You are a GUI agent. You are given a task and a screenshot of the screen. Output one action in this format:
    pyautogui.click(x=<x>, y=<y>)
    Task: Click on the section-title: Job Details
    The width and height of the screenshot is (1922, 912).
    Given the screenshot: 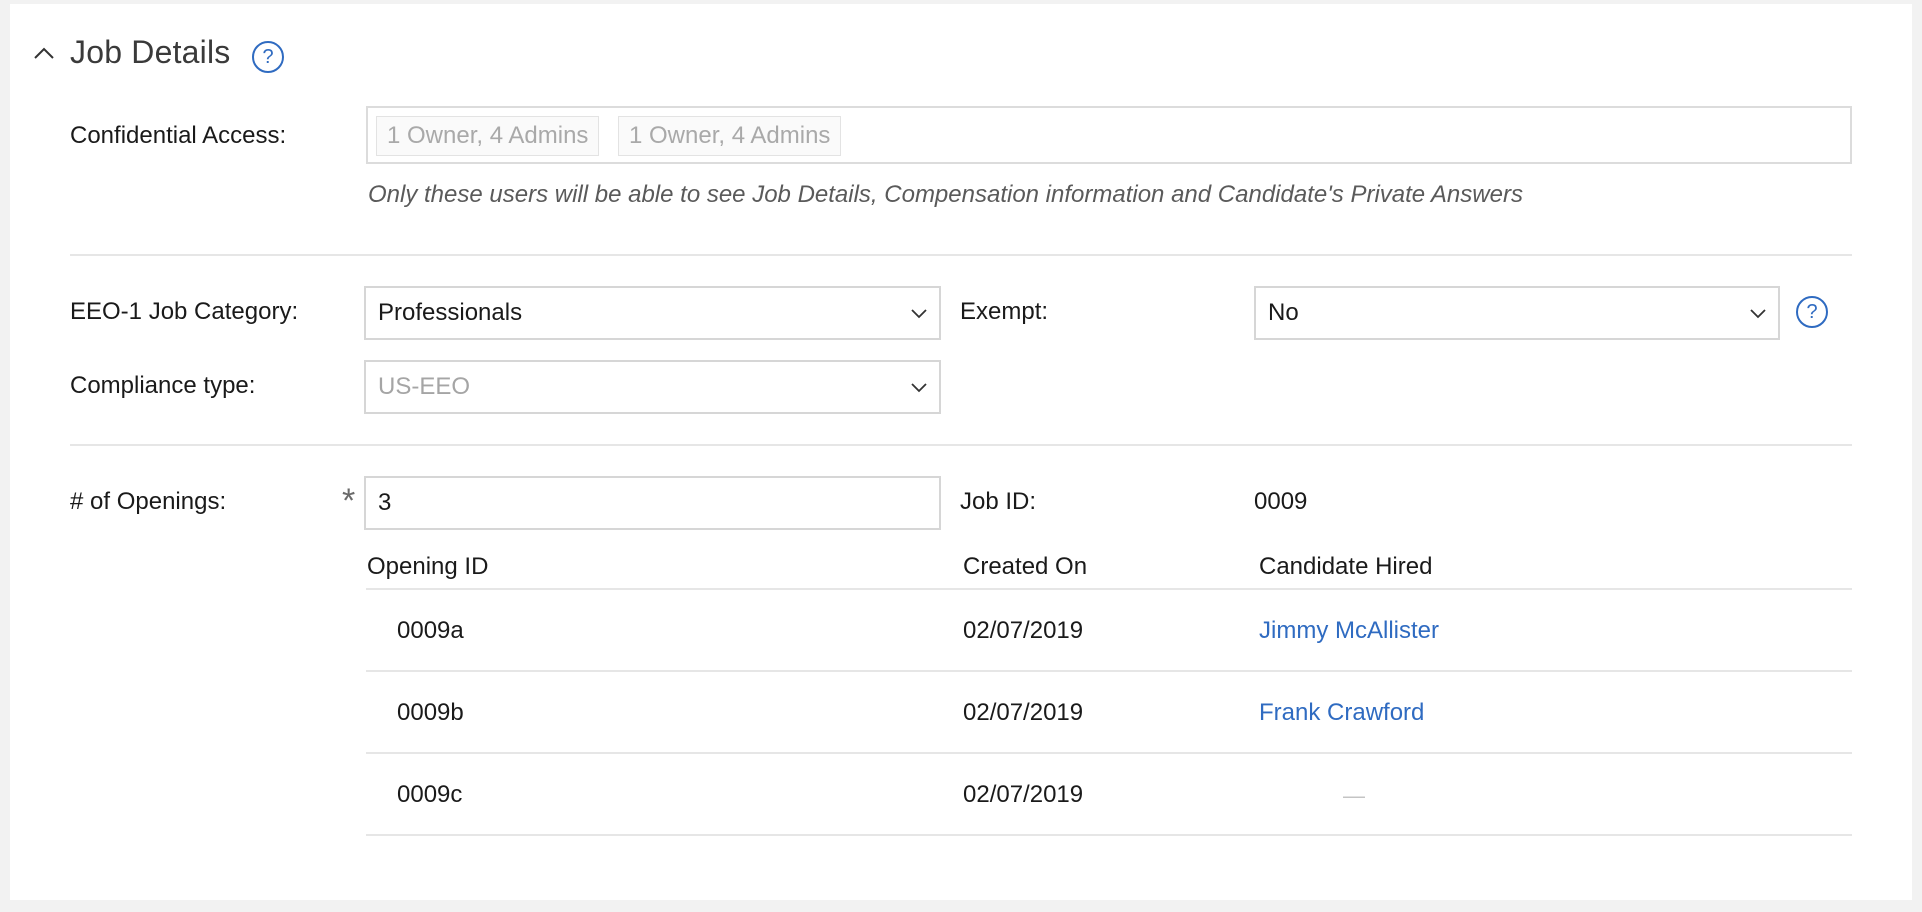 What is the action you would take?
    pyautogui.click(x=150, y=52)
    